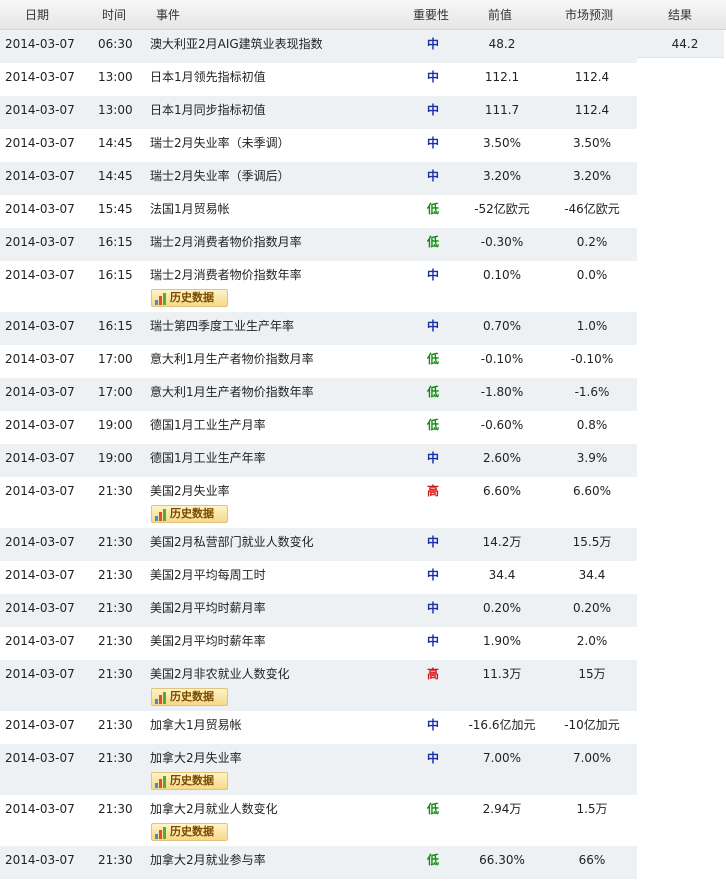 The image size is (726, 883). What do you see at coordinates (190, 209) in the screenshot?
I see `row-event: 法国1月贸易帐` at bounding box center [190, 209].